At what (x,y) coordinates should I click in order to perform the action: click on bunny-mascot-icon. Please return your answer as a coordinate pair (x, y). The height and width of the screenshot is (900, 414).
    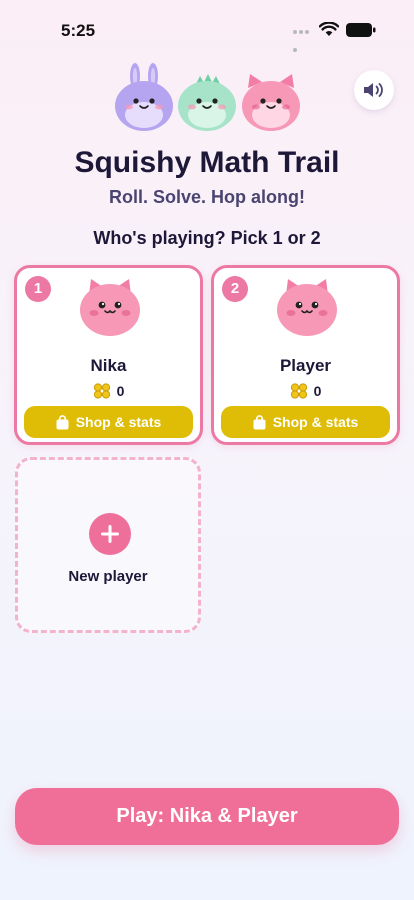
    Looking at the image, I should click on (144, 97).